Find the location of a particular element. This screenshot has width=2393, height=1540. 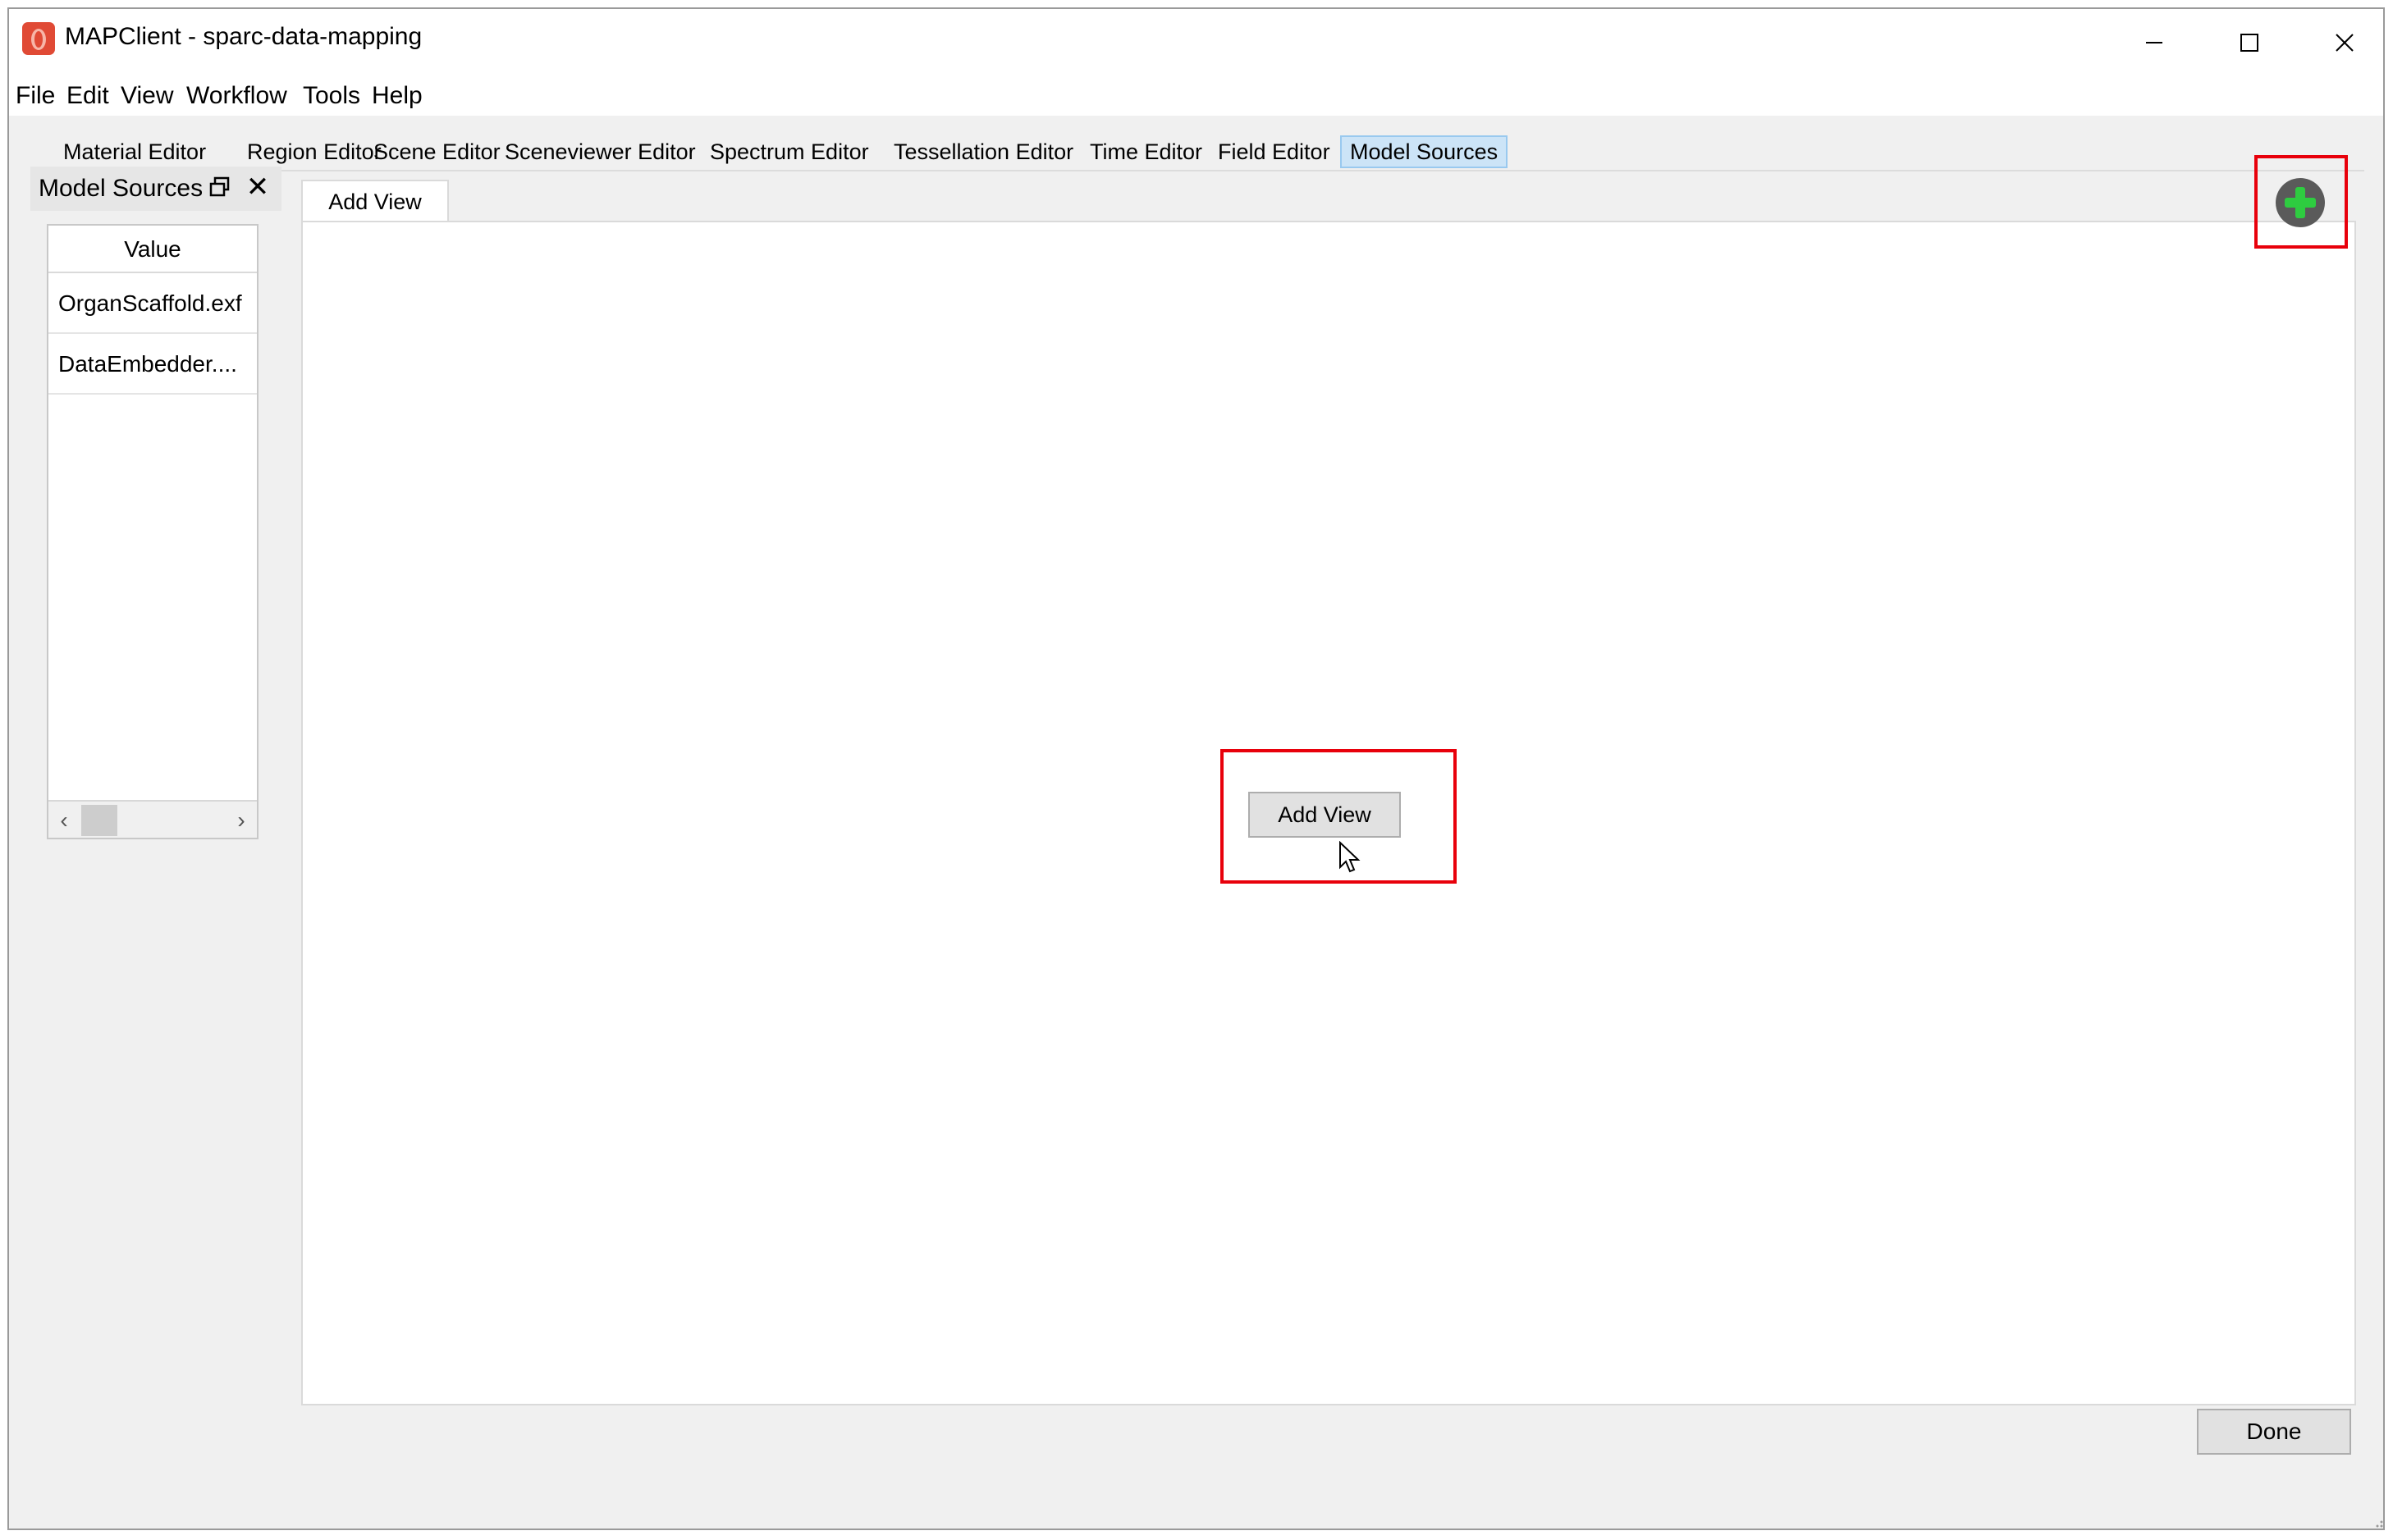

add-view-button: Add View is located at coordinates (1324, 815).